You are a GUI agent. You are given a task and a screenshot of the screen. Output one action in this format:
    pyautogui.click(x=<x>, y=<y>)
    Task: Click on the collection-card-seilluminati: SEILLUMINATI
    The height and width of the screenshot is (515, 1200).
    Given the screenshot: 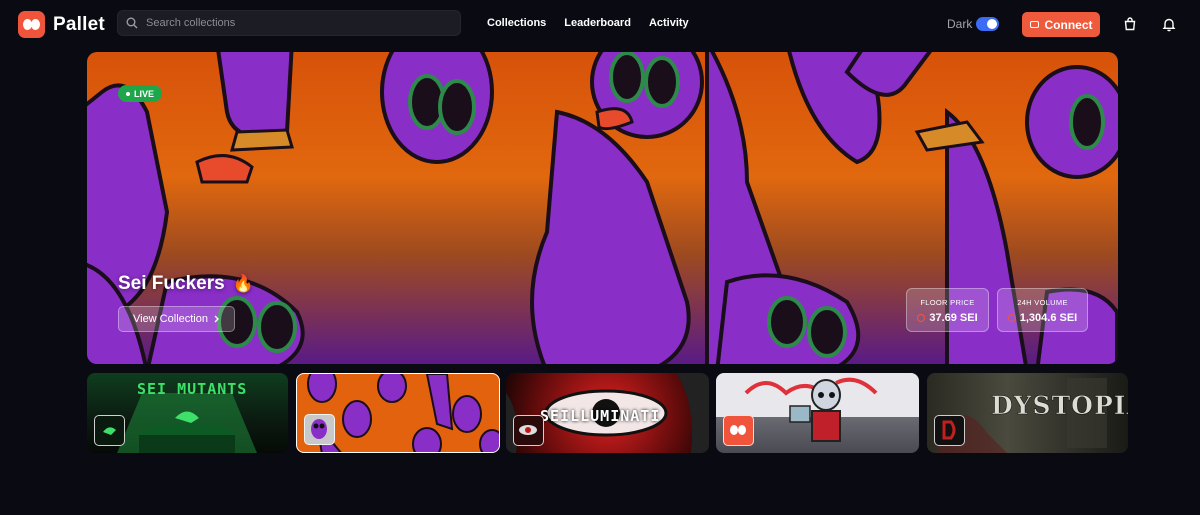 What is the action you would take?
    pyautogui.click(x=607, y=413)
    